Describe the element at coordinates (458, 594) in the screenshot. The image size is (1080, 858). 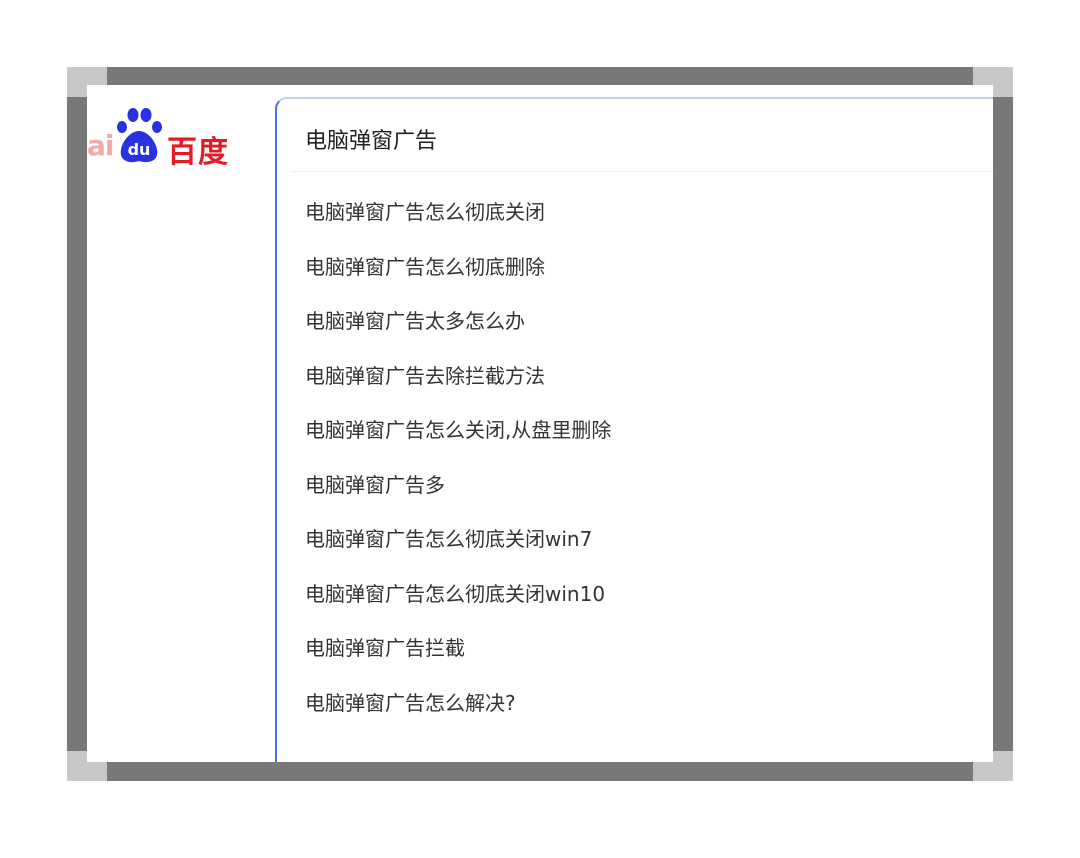
I see `suggestion-item: 电脑弹窗广告怎么彻底关闭win10` at that location.